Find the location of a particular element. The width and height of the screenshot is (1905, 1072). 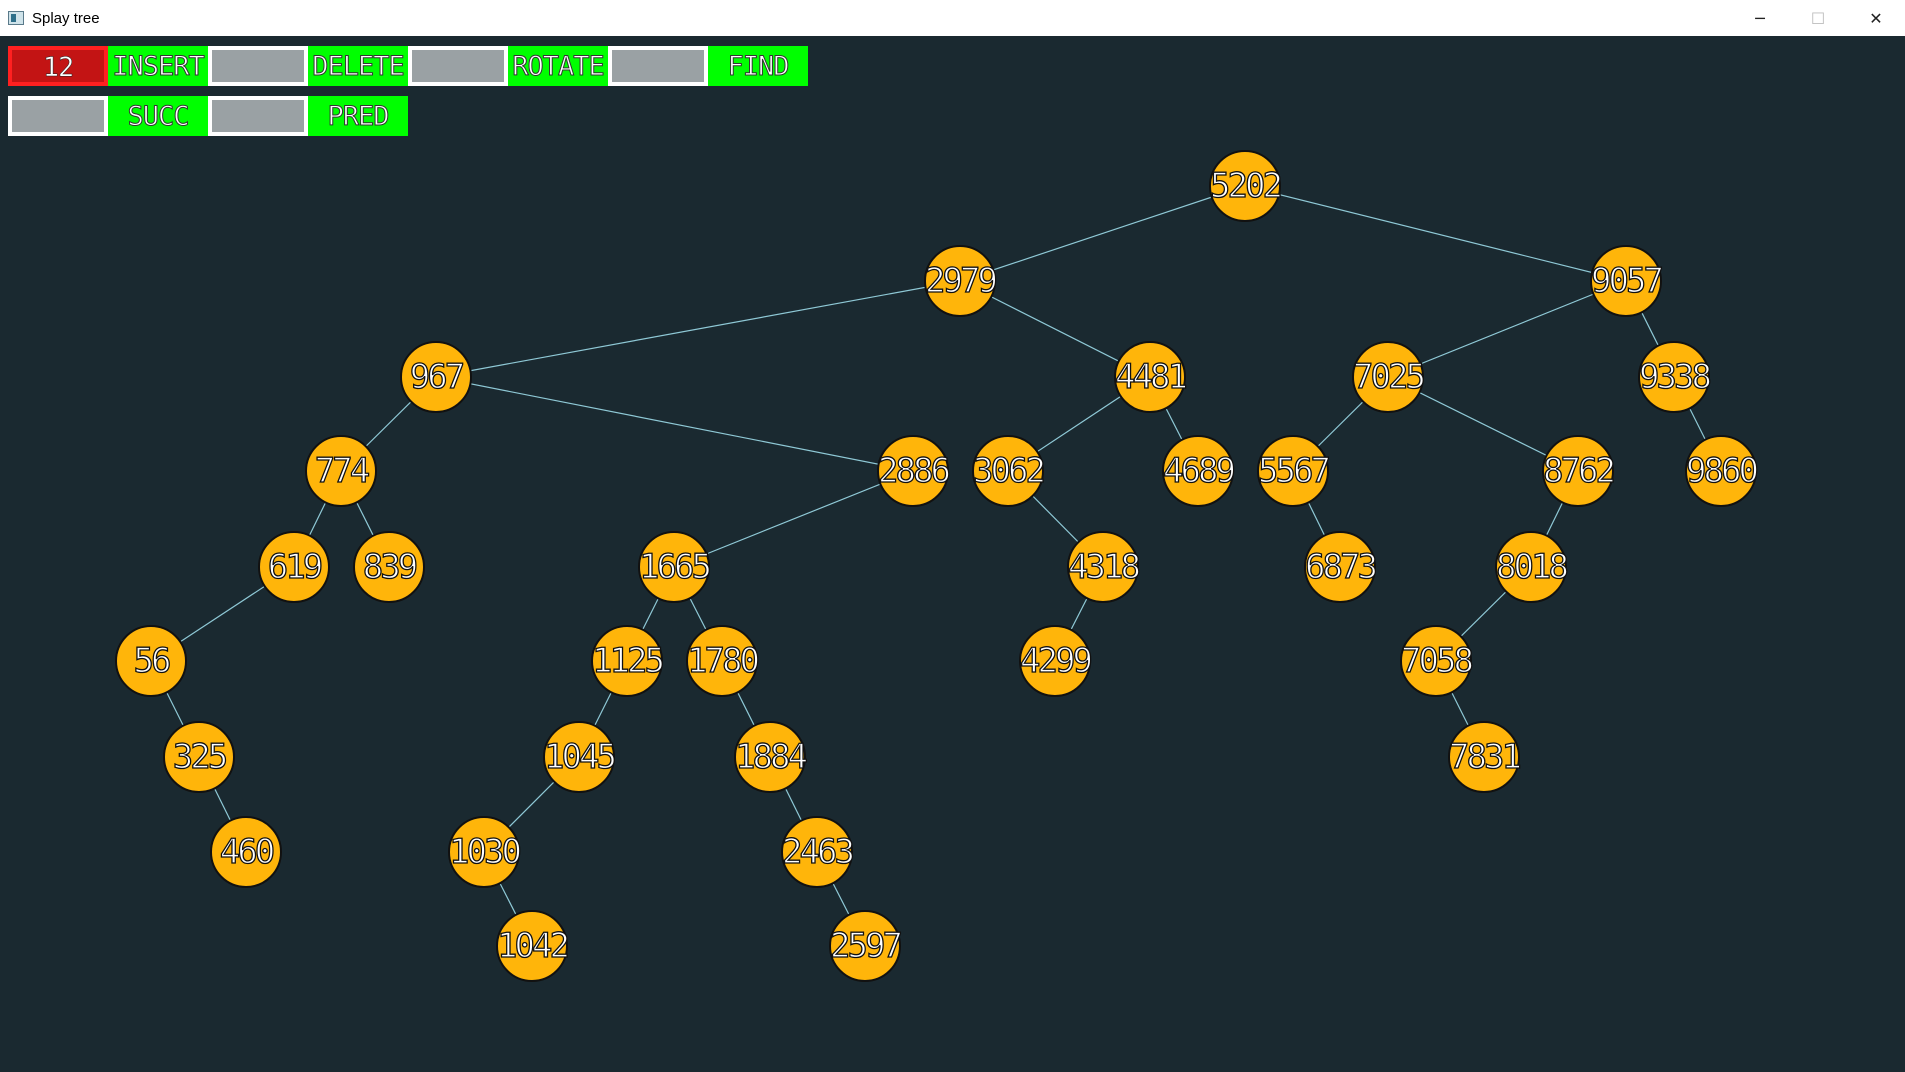

tree-node-2463: 2463 is located at coordinates (818, 852).